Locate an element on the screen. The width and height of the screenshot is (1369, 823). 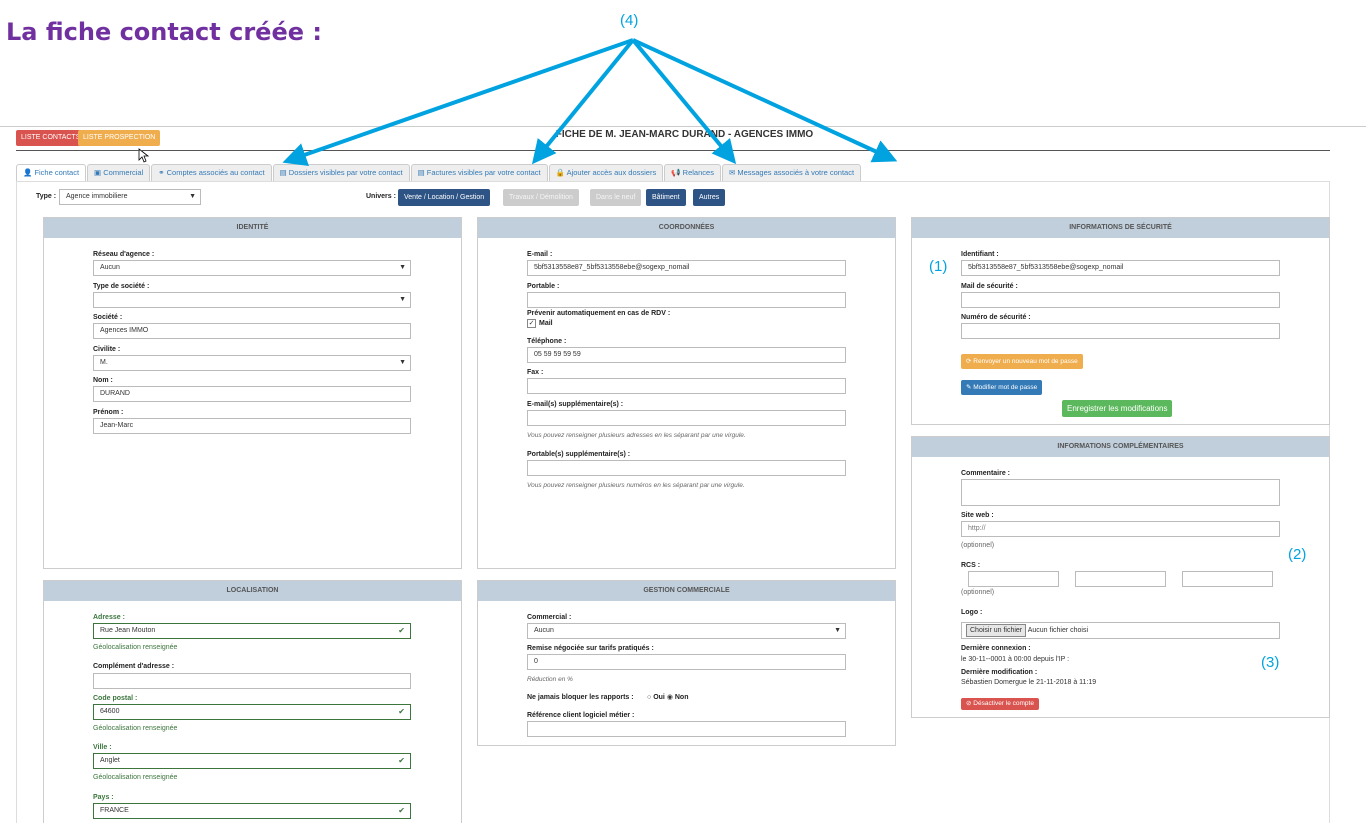
pays-input: FRANCE ✔ is located at coordinates (252, 811).